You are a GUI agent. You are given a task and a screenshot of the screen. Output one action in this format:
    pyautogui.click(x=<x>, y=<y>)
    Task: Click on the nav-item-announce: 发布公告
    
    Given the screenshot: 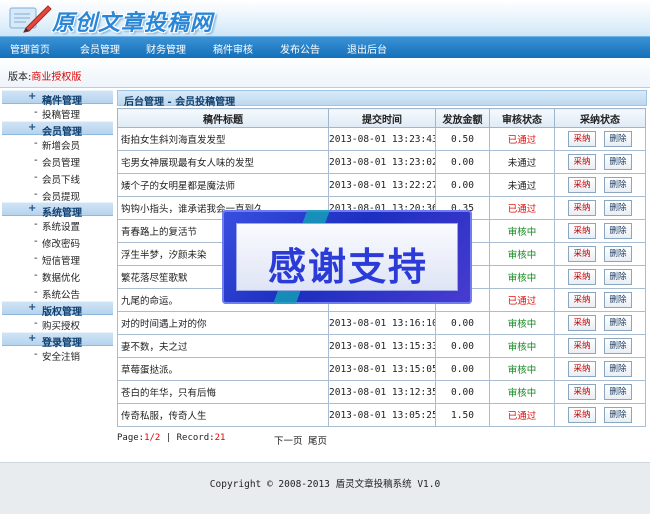 What is the action you would take?
    pyautogui.click(x=300, y=48)
    